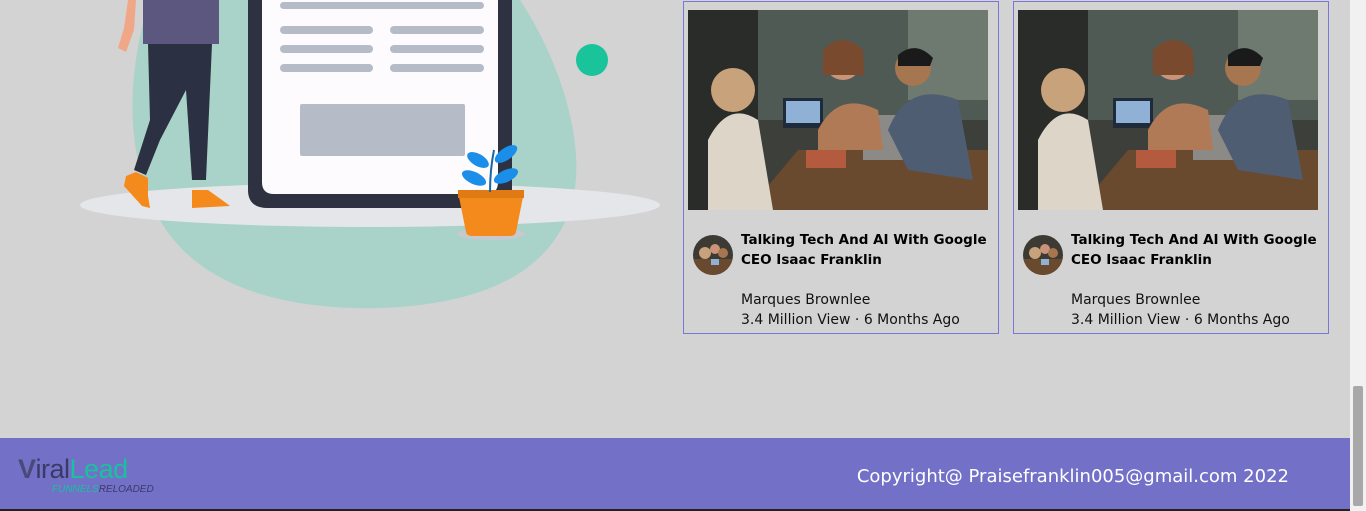  Describe the element at coordinates (1358, 255) in the screenshot. I see `vertical-scrollbar` at that location.